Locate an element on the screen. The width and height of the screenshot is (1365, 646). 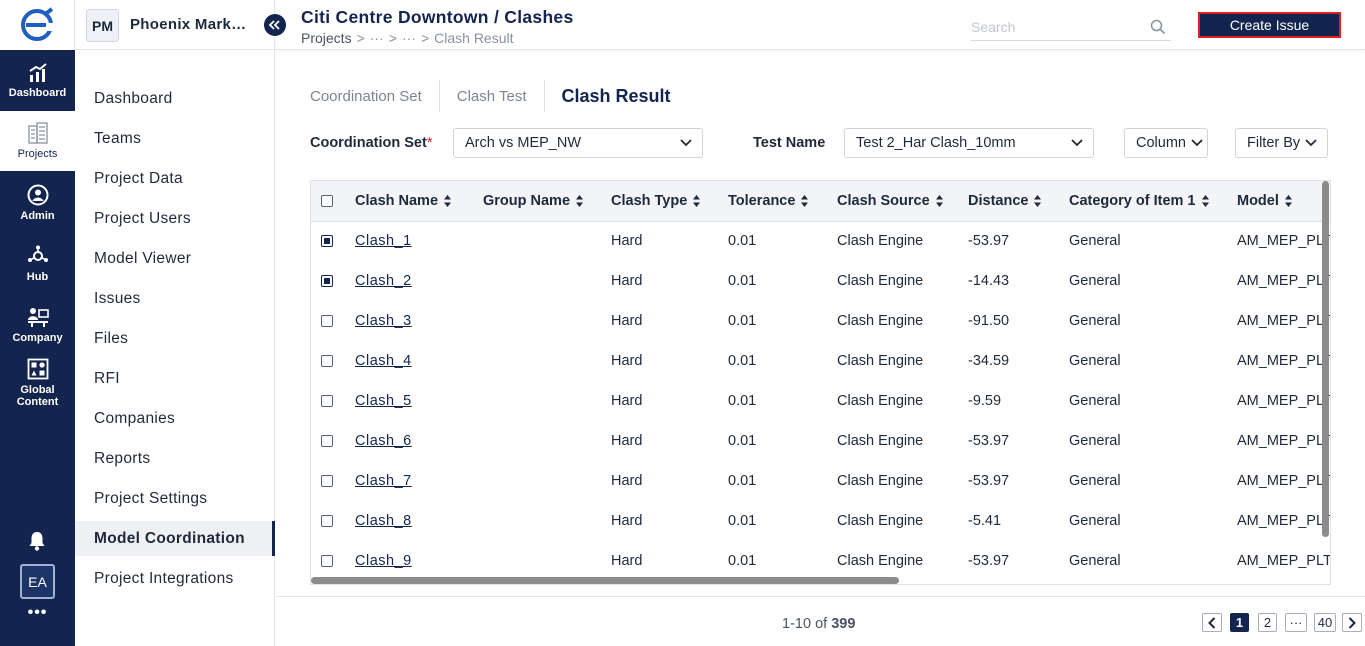
clash-name-link: Clash_5 is located at coordinates (383, 401).